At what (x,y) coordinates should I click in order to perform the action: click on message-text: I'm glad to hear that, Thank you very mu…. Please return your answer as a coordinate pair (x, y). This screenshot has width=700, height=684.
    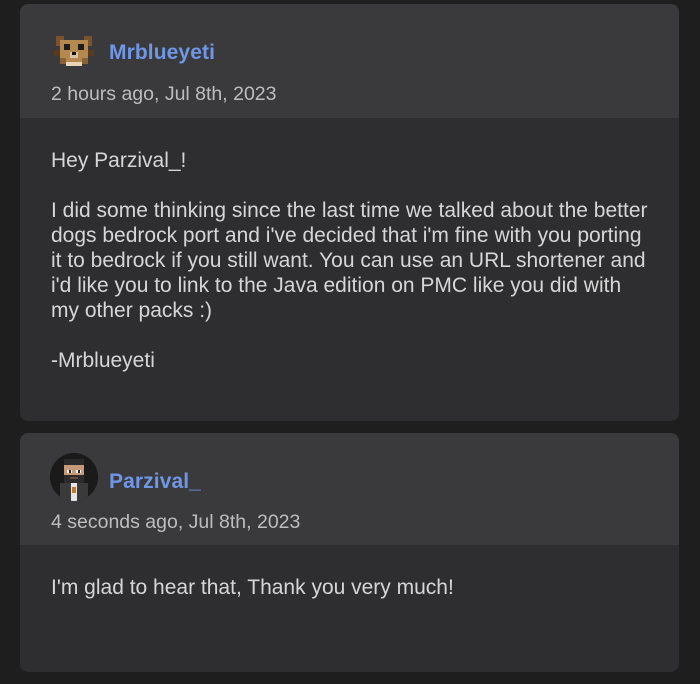
    Looking at the image, I should click on (252, 587).